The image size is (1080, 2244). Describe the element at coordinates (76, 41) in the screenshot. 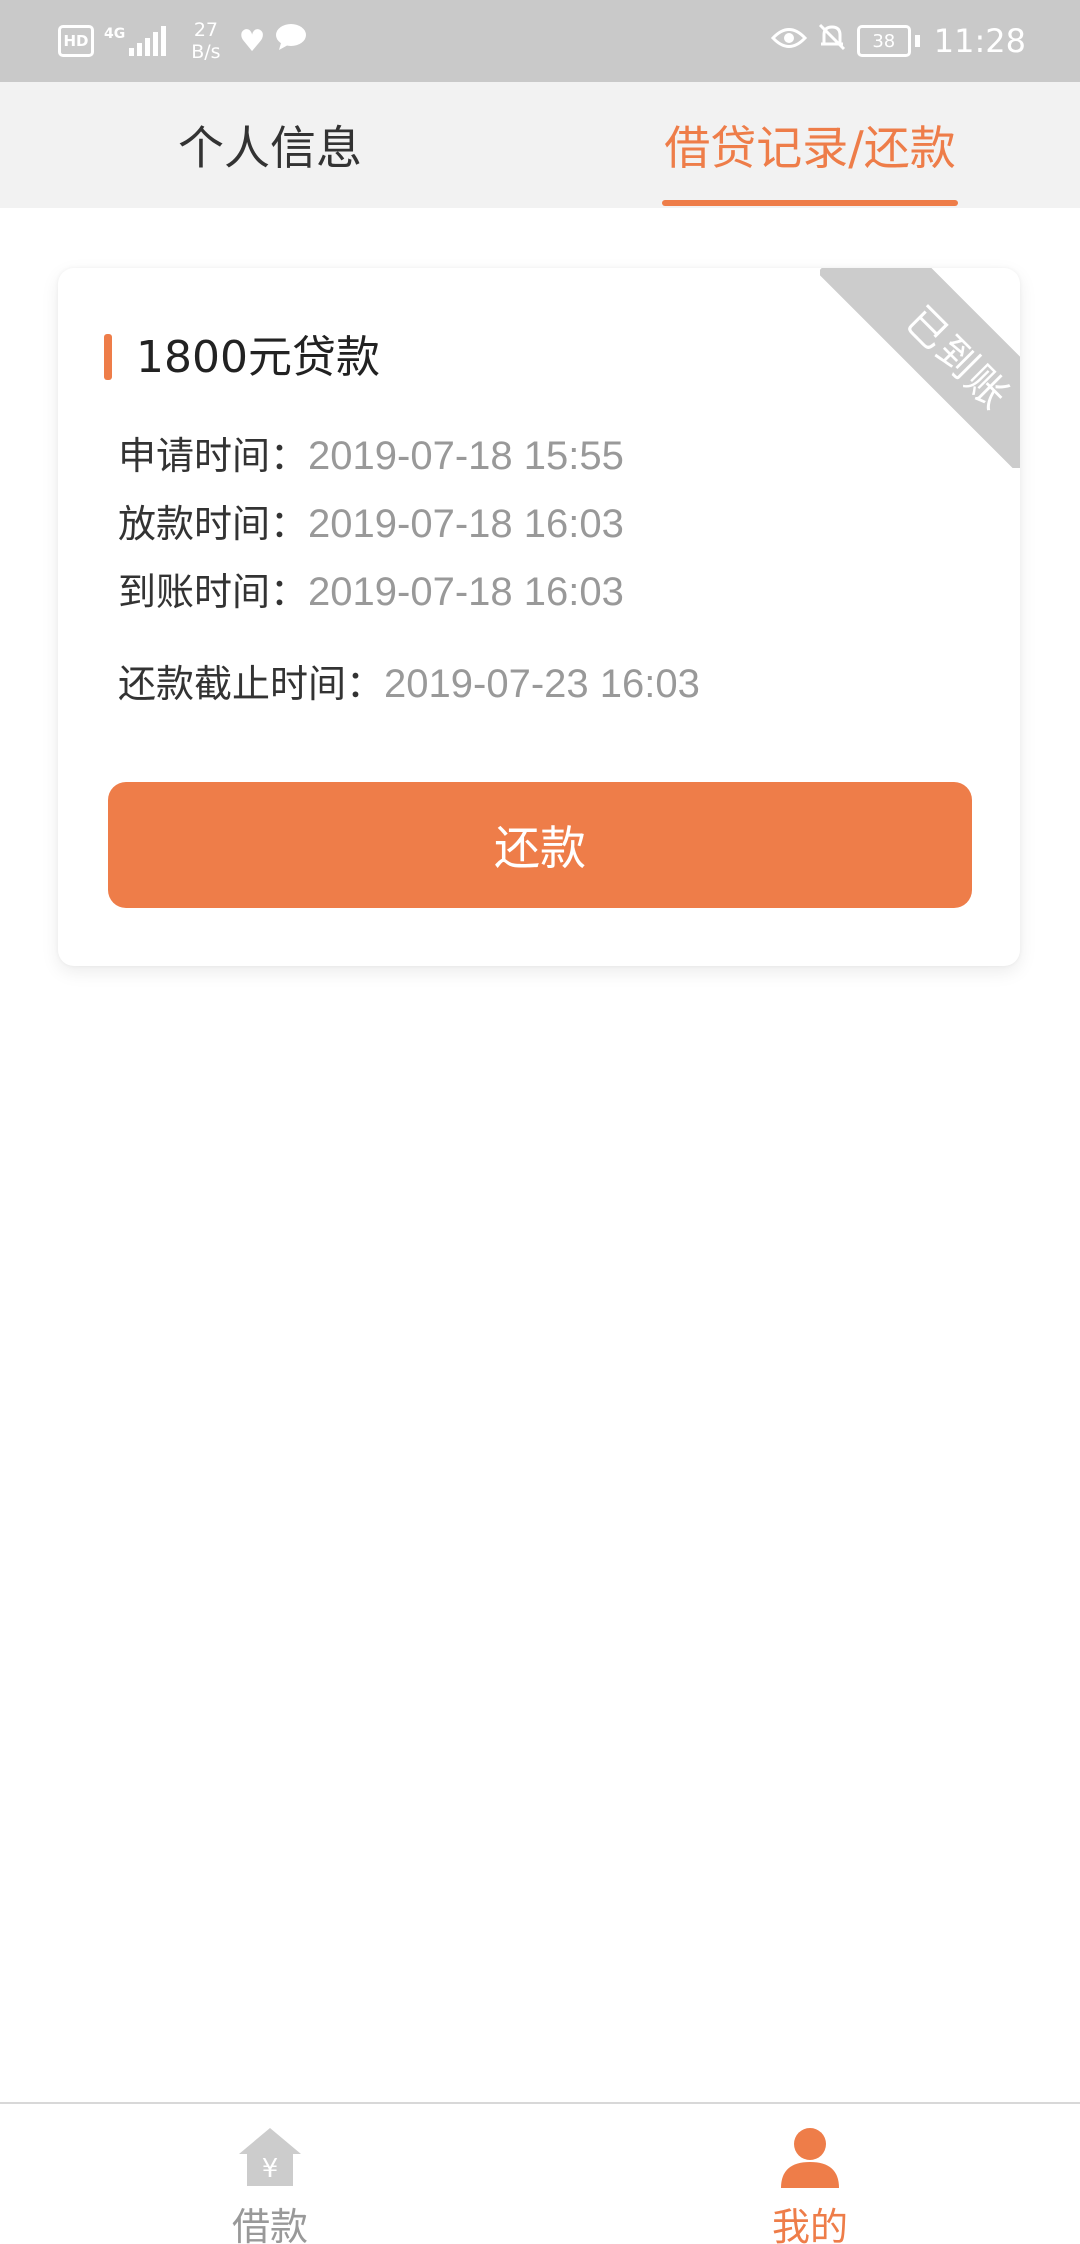

I see `hd-icon: HD` at that location.